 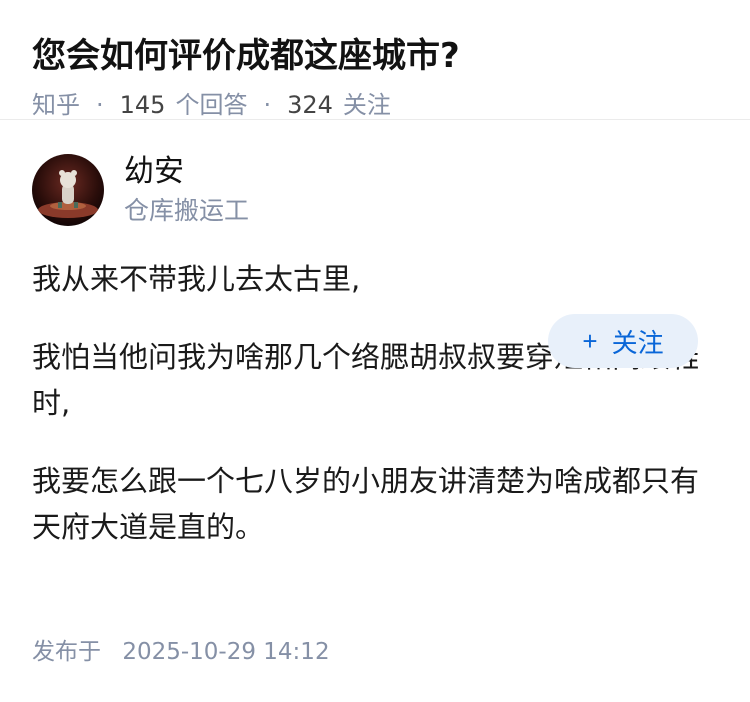 What do you see at coordinates (211, 105) in the screenshot?
I see `answer-count-label: 个回答` at bounding box center [211, 105].